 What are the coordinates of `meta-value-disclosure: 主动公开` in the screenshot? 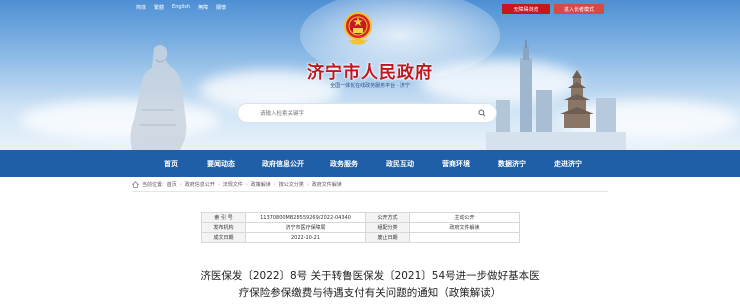 It's located at (464, 217).